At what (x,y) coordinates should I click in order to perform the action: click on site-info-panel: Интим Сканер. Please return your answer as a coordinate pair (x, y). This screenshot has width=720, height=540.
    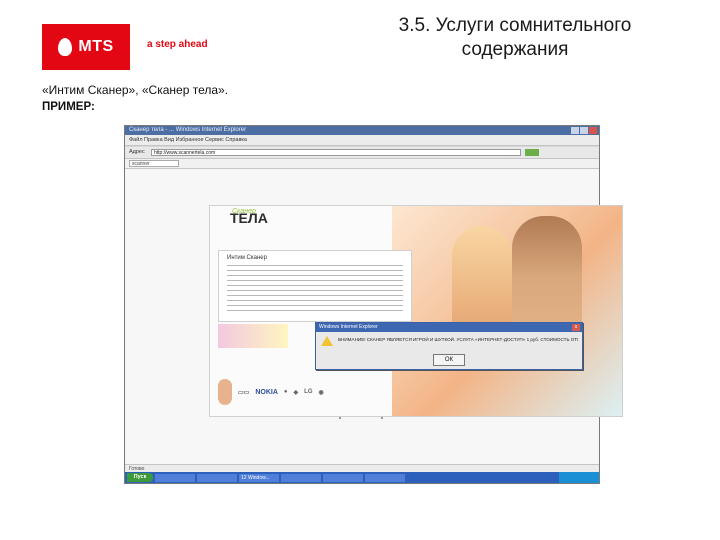
    Looking at the image, I should click on (315, 286).